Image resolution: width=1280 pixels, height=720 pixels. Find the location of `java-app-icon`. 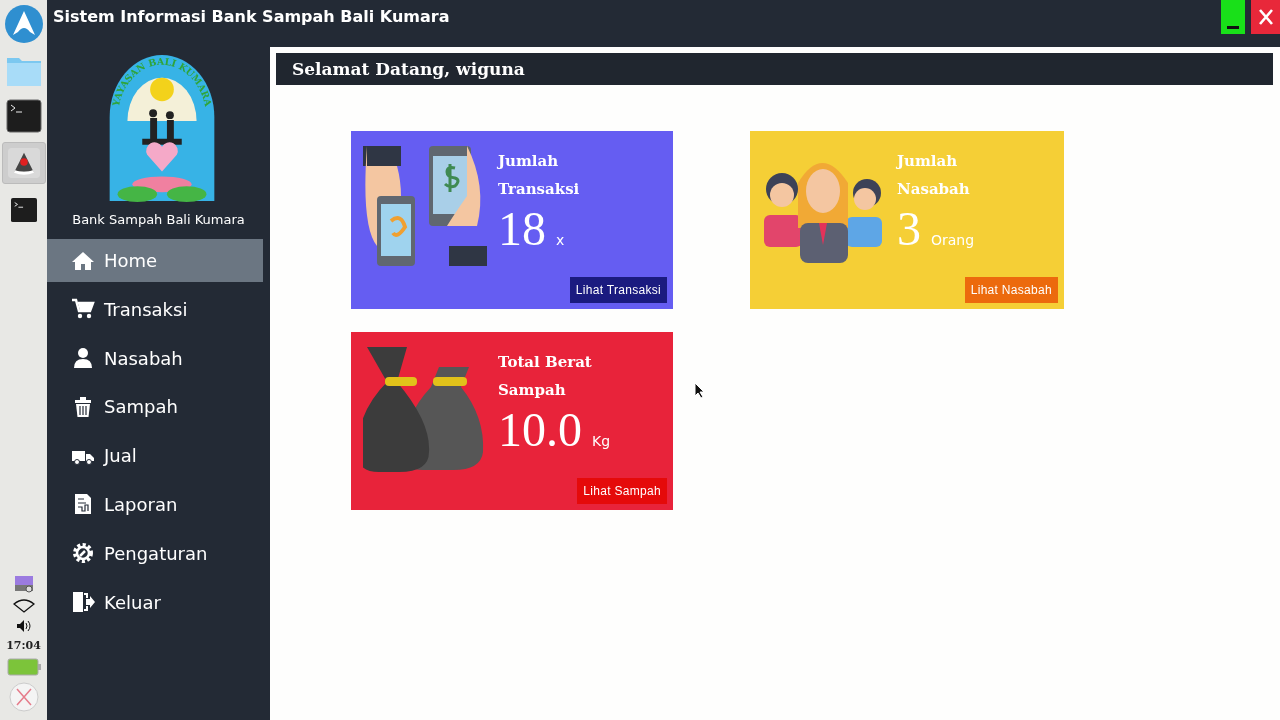

java-app-icon is located at coordinates (23, 163).